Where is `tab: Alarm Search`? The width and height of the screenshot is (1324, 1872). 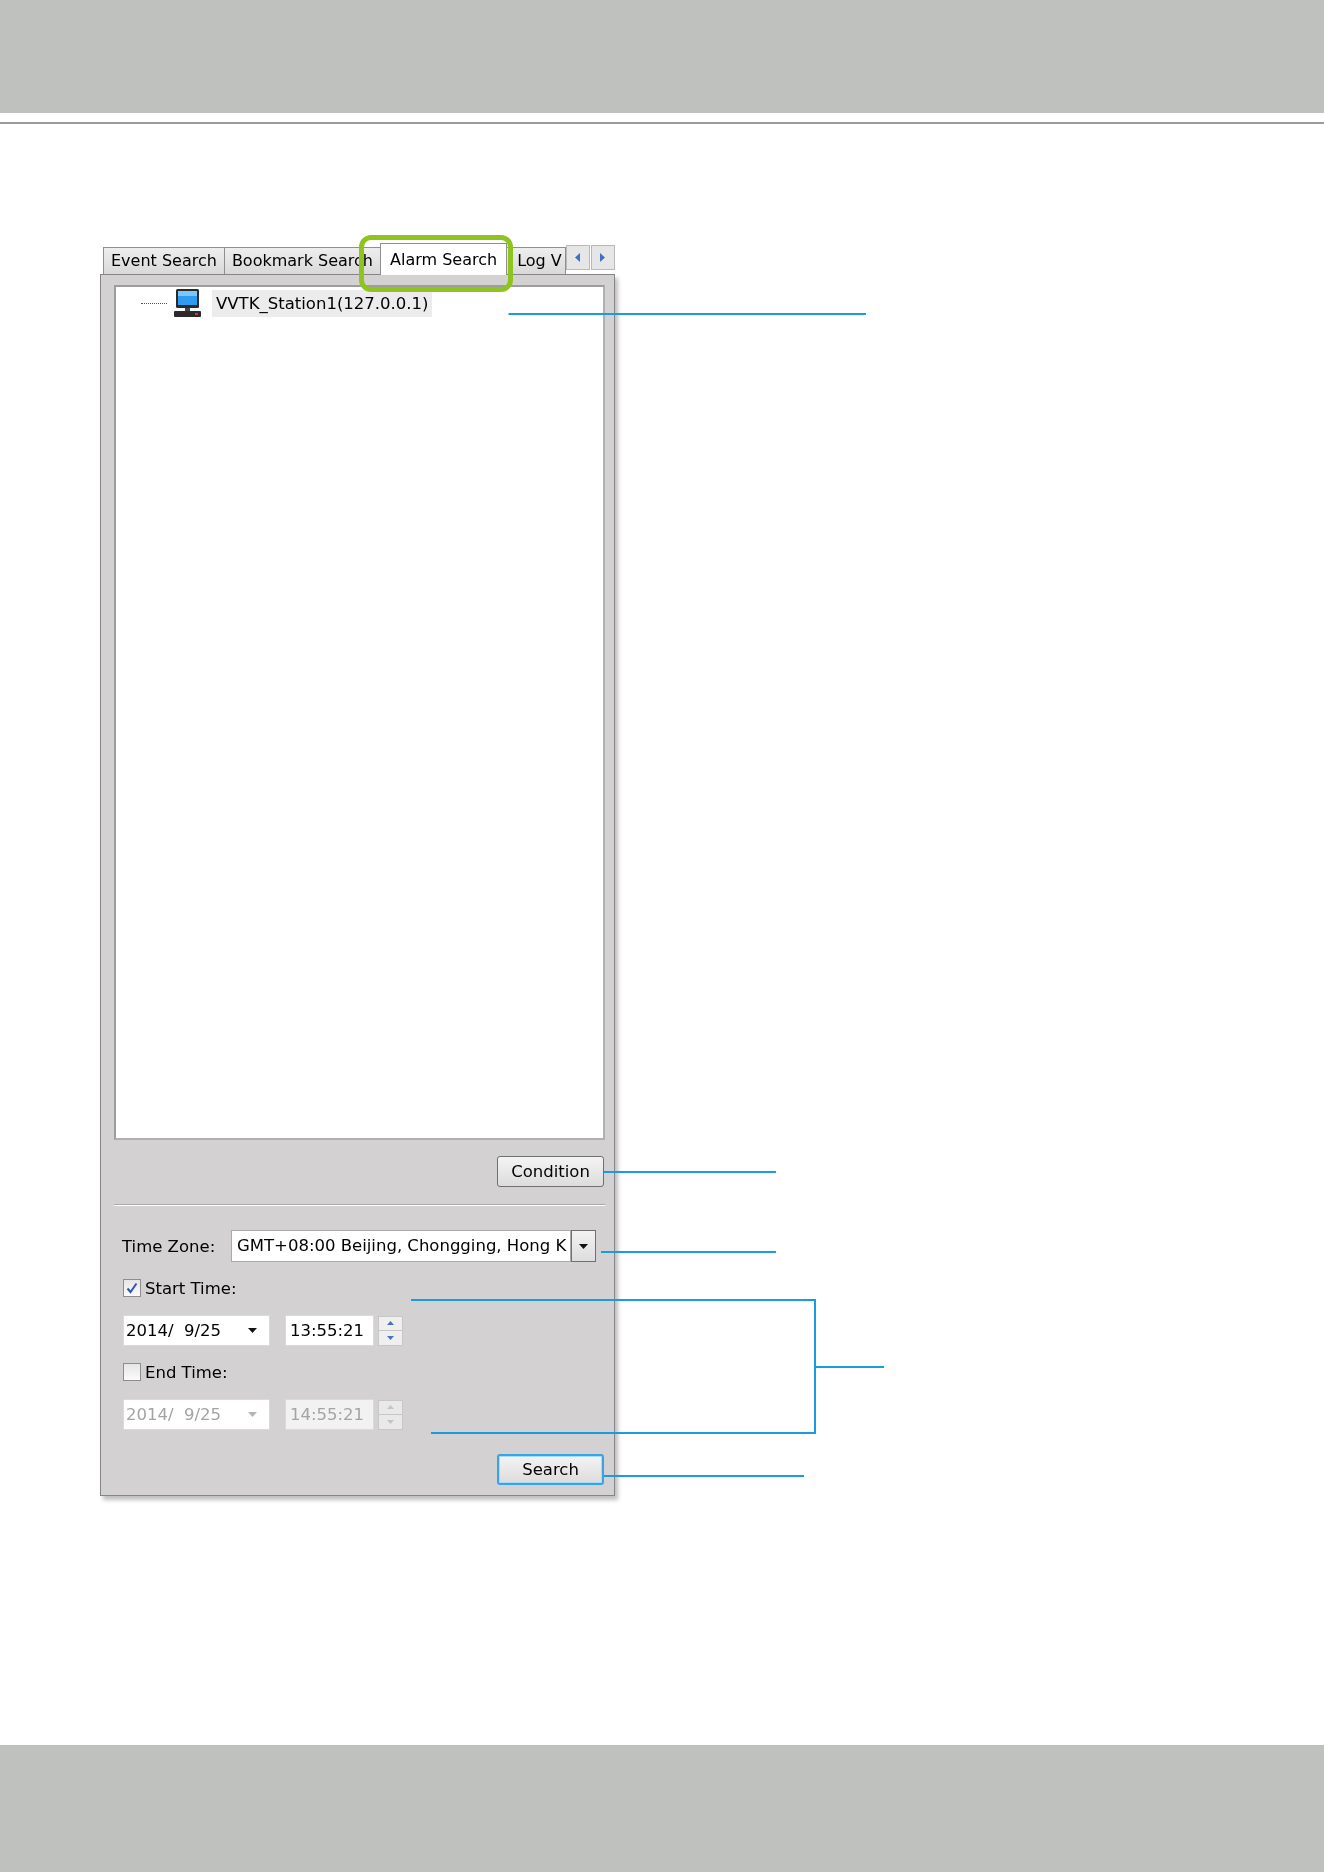 tab: Alarm Search is located at coordinates (444, 259).